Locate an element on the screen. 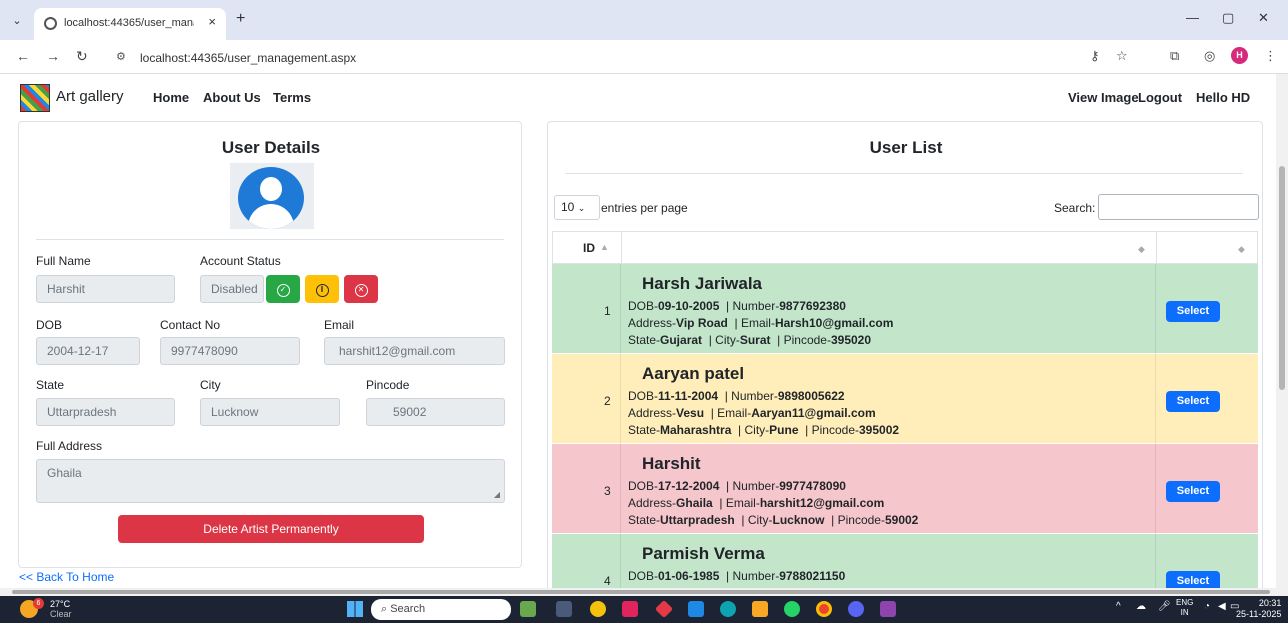  browser-tab-bar: ⌄ localhost:44365/user_managem × + — ▢ ✕ is located at coordinates (644, 20).